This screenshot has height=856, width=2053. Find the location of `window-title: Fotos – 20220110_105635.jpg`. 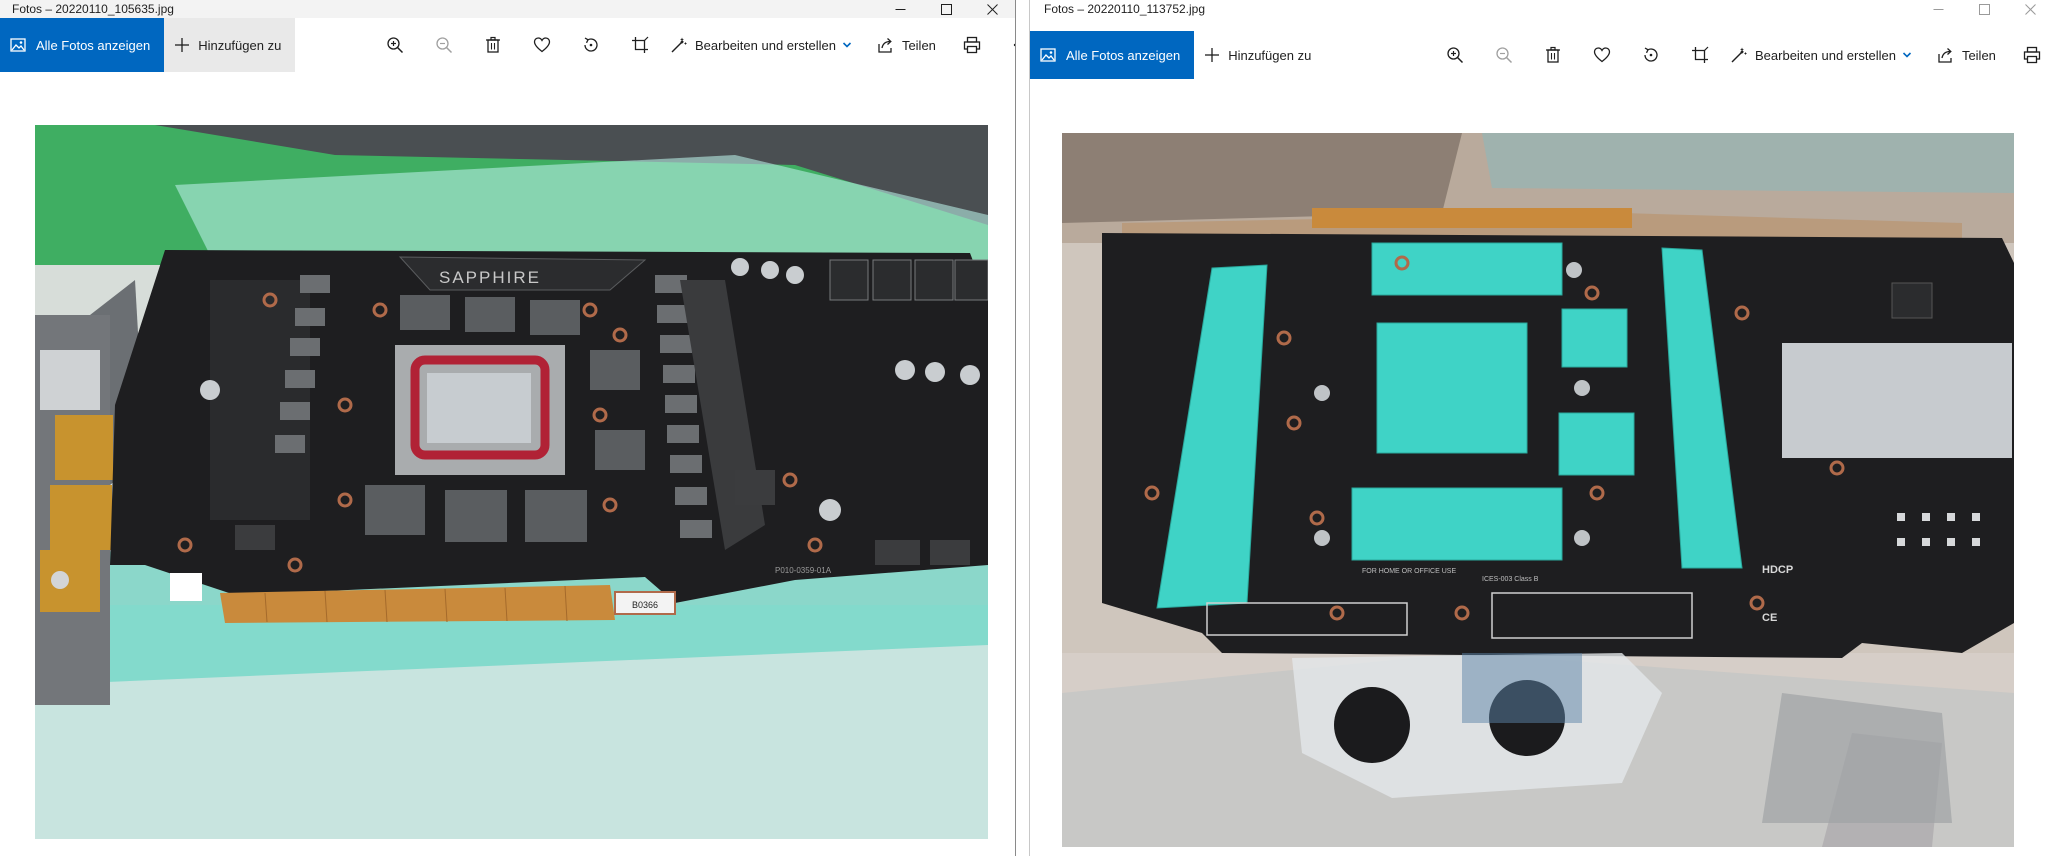

window-title: Fotos – 20220110_105635.jpg is located at coordinates (93, 9).